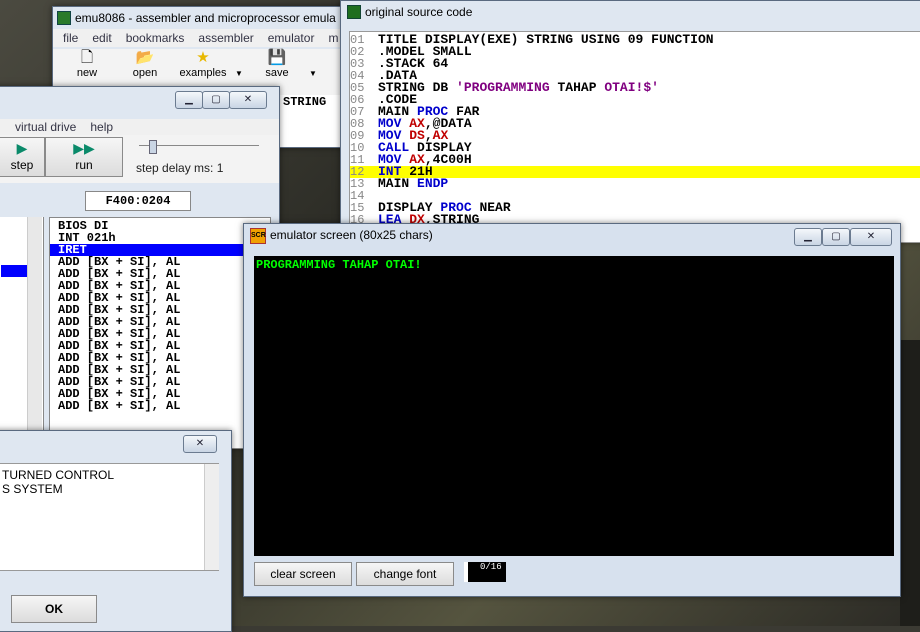  Describe the element at coordinates (84, 157) in the screenshot. I see `run-button: ▶▶ run` at that location.